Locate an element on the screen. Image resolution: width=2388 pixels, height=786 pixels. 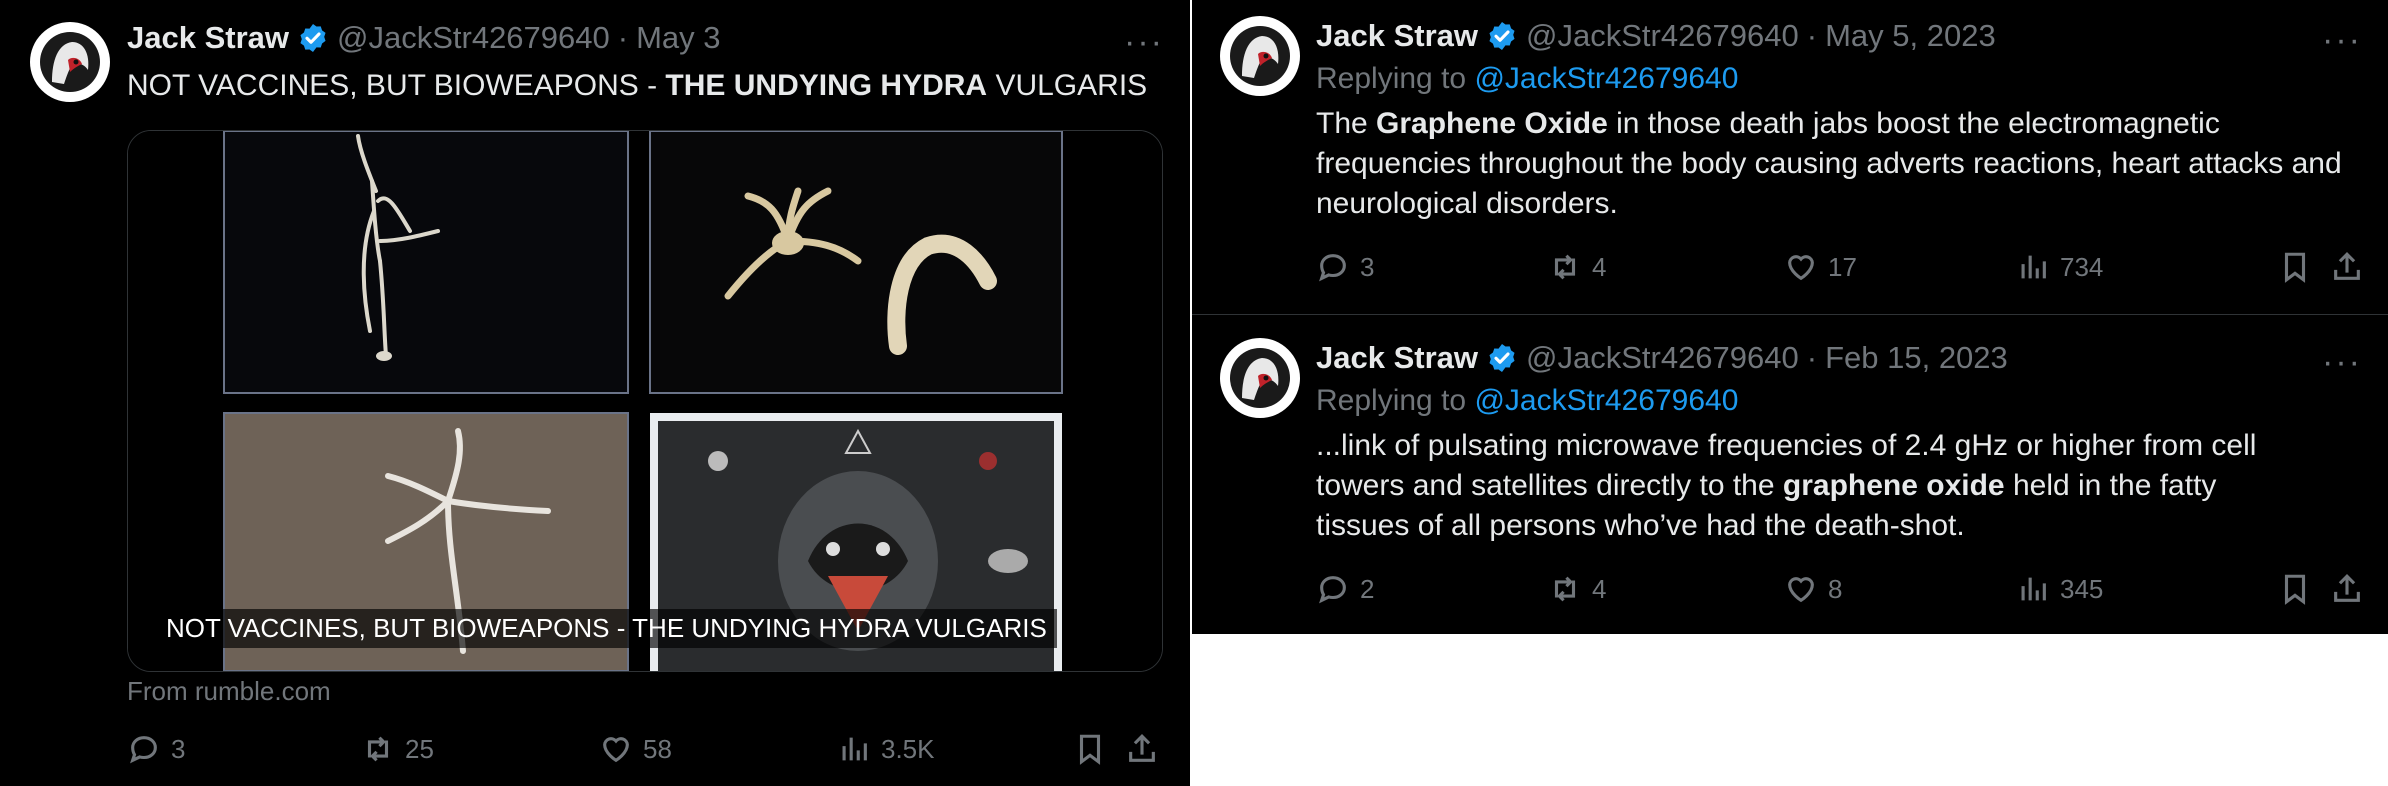
view-count: 734 is located at coordinates (2082, 266).